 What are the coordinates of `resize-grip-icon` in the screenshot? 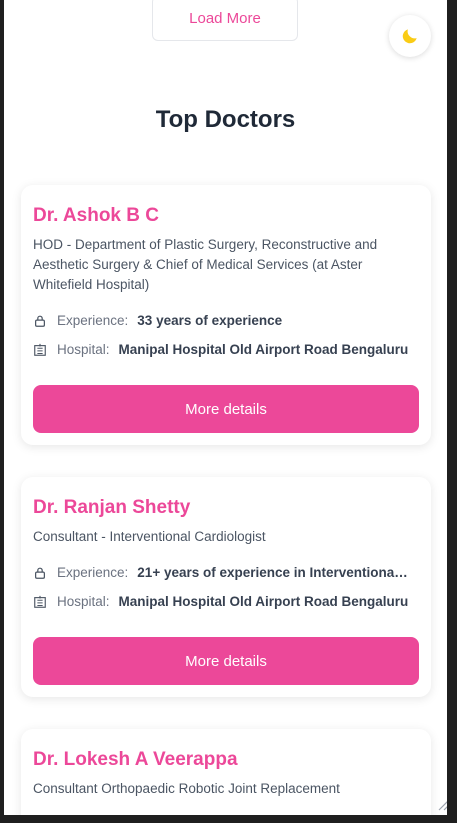 It's located at (441, 804).